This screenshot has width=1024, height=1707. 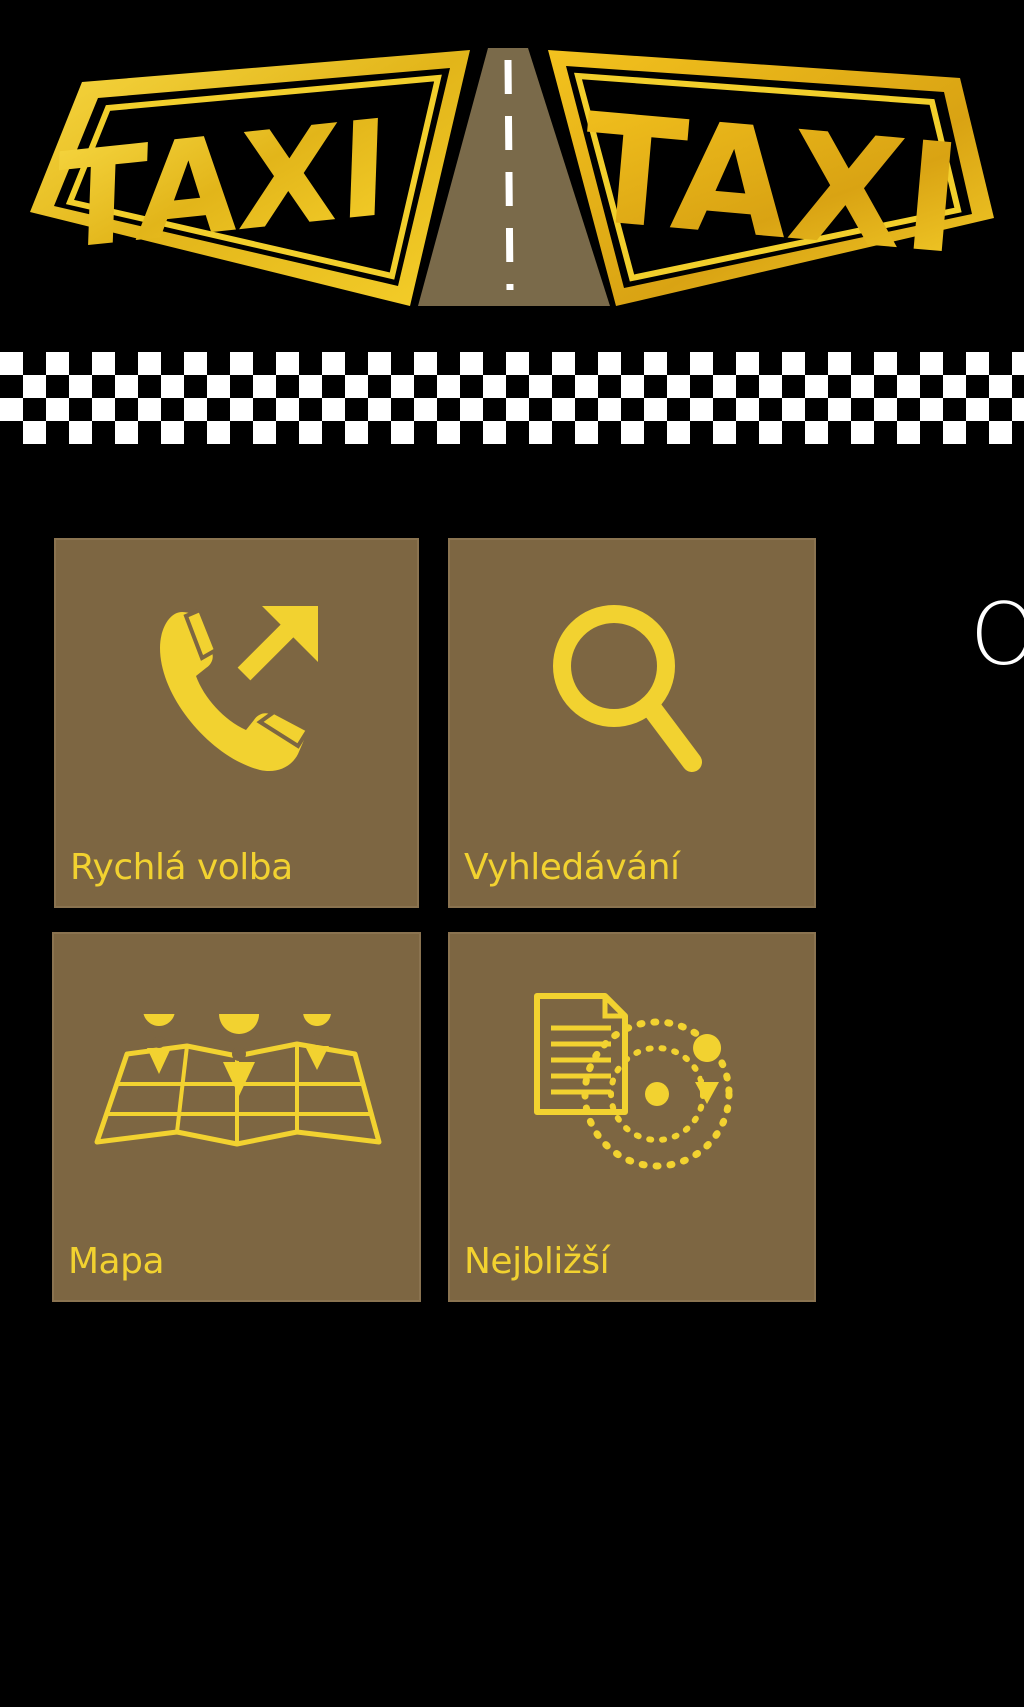 I want to click on map-icon, so click(x=236, y=1084).